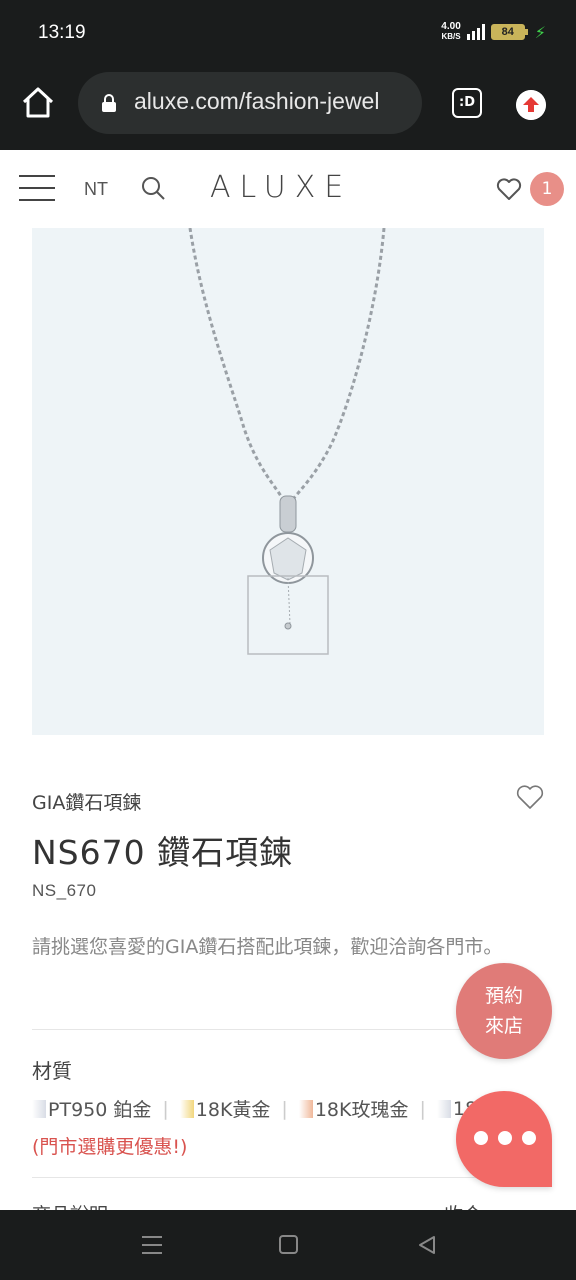 The height and width of the screenshot is (1280, 576). I want to click on store-promo-text: (門市選購更優惠!), so click(110, 1147).